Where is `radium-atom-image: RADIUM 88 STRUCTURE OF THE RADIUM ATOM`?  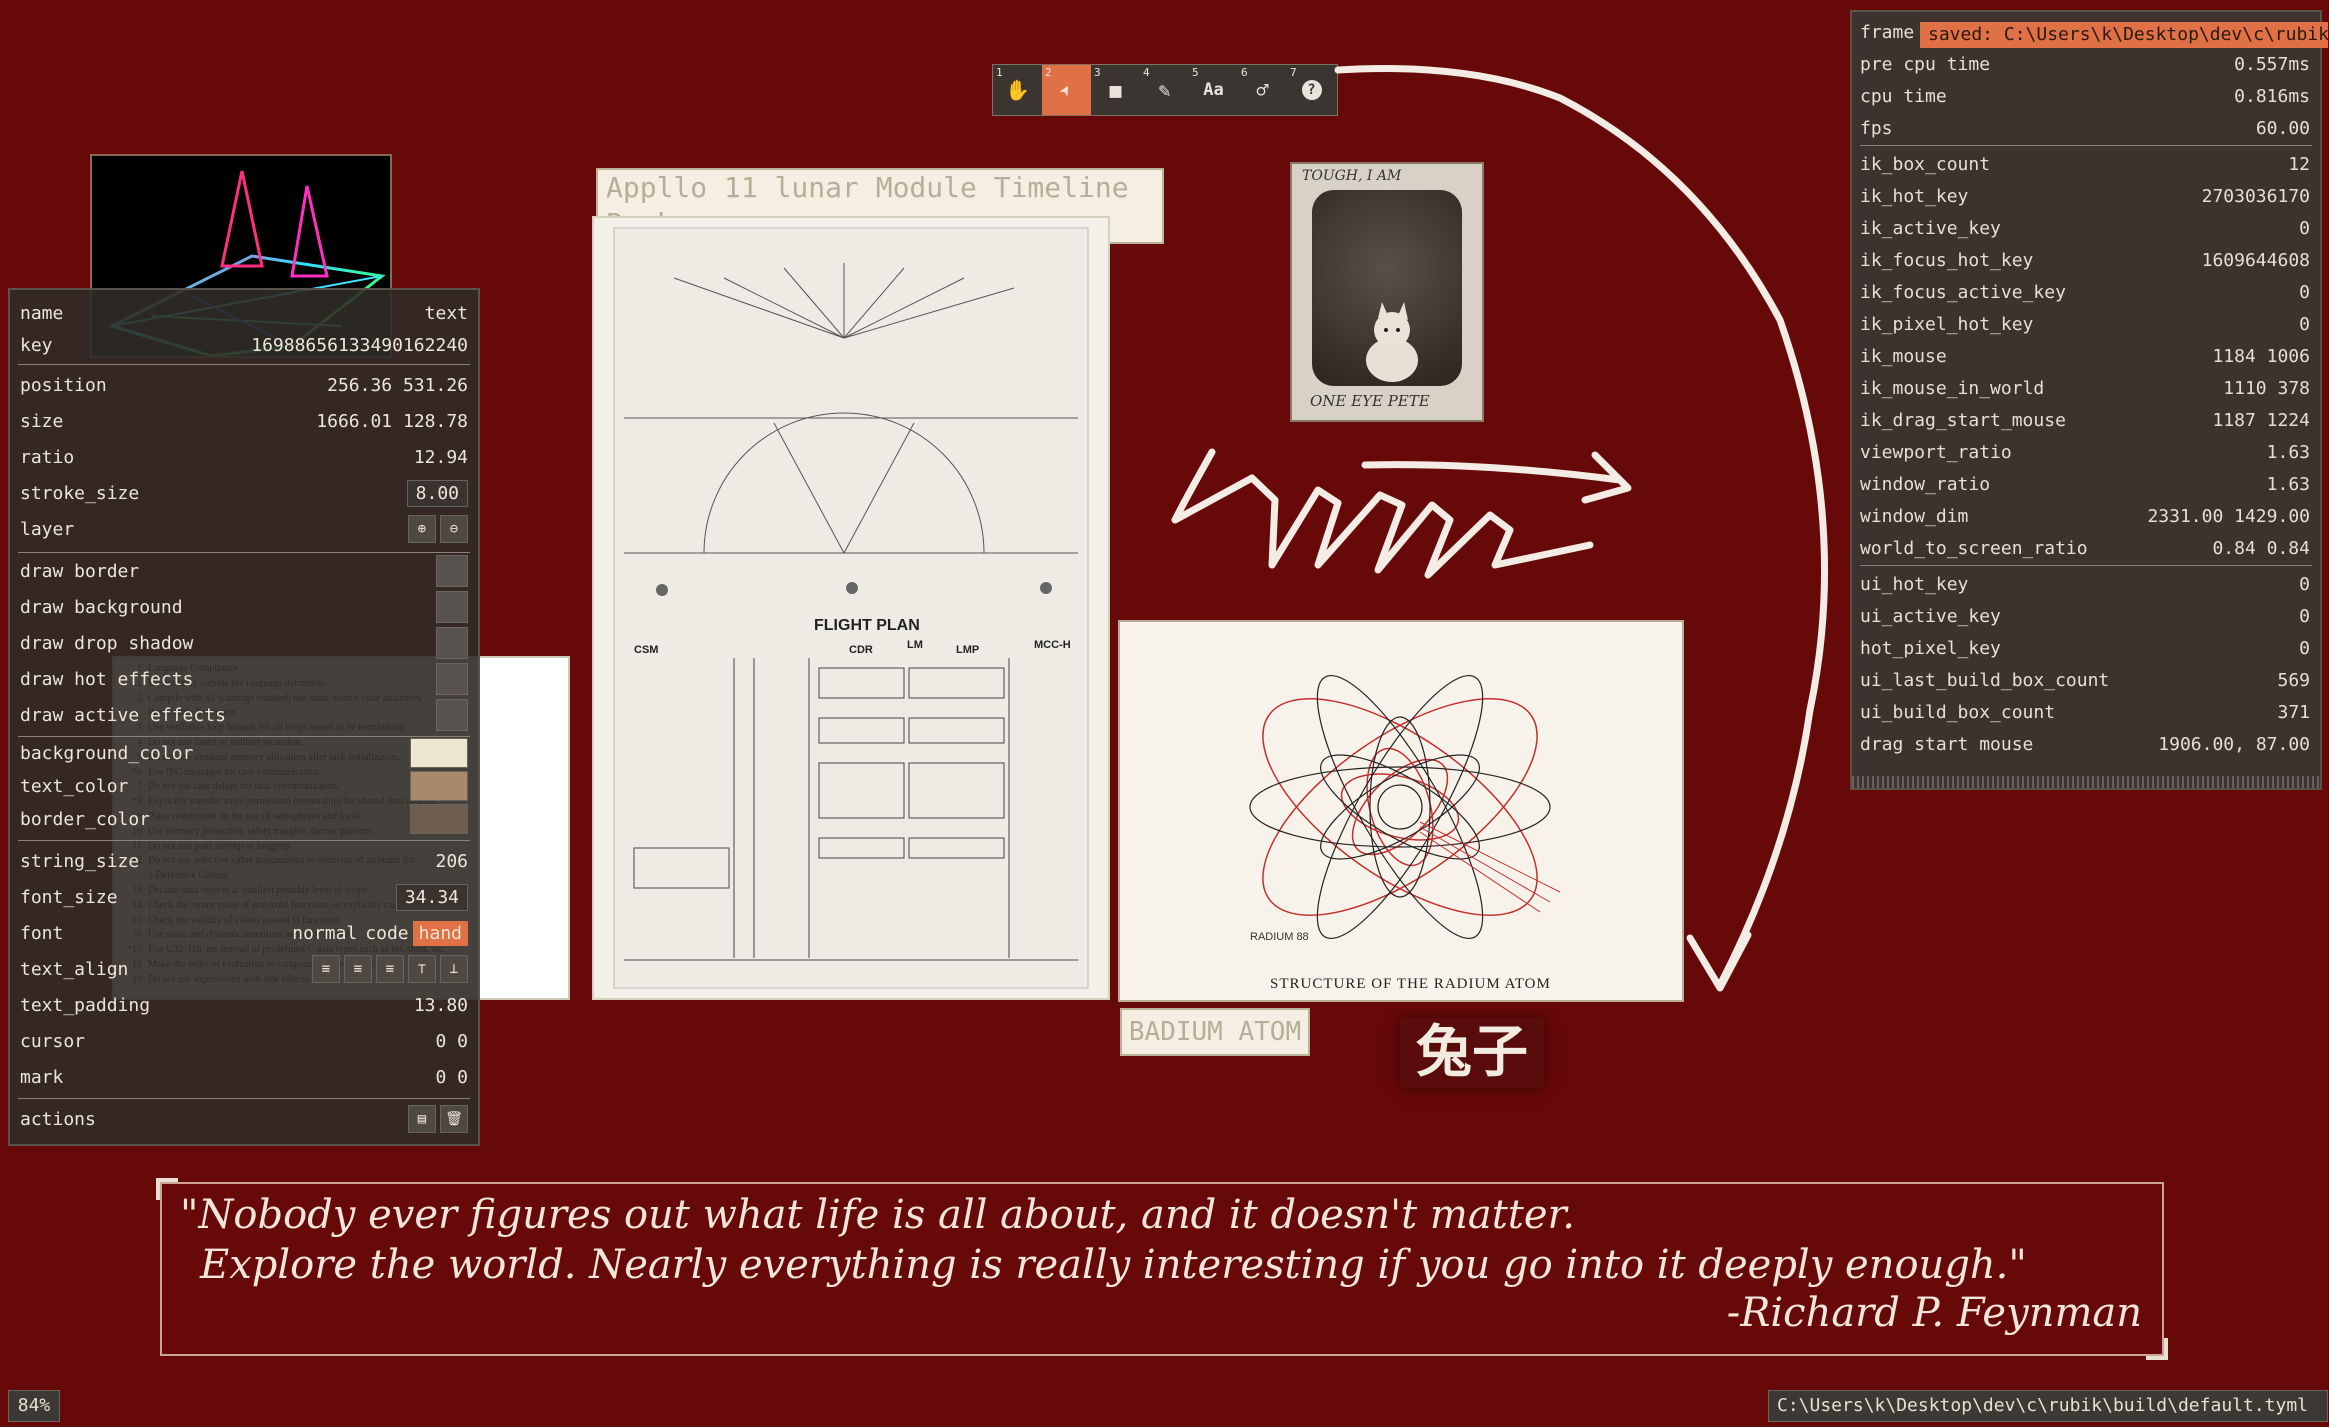
radium-atom-image: RADIUM 88 STRUCTURE OF THE RADIUM ATOM is located at coordinates (1401, 811).